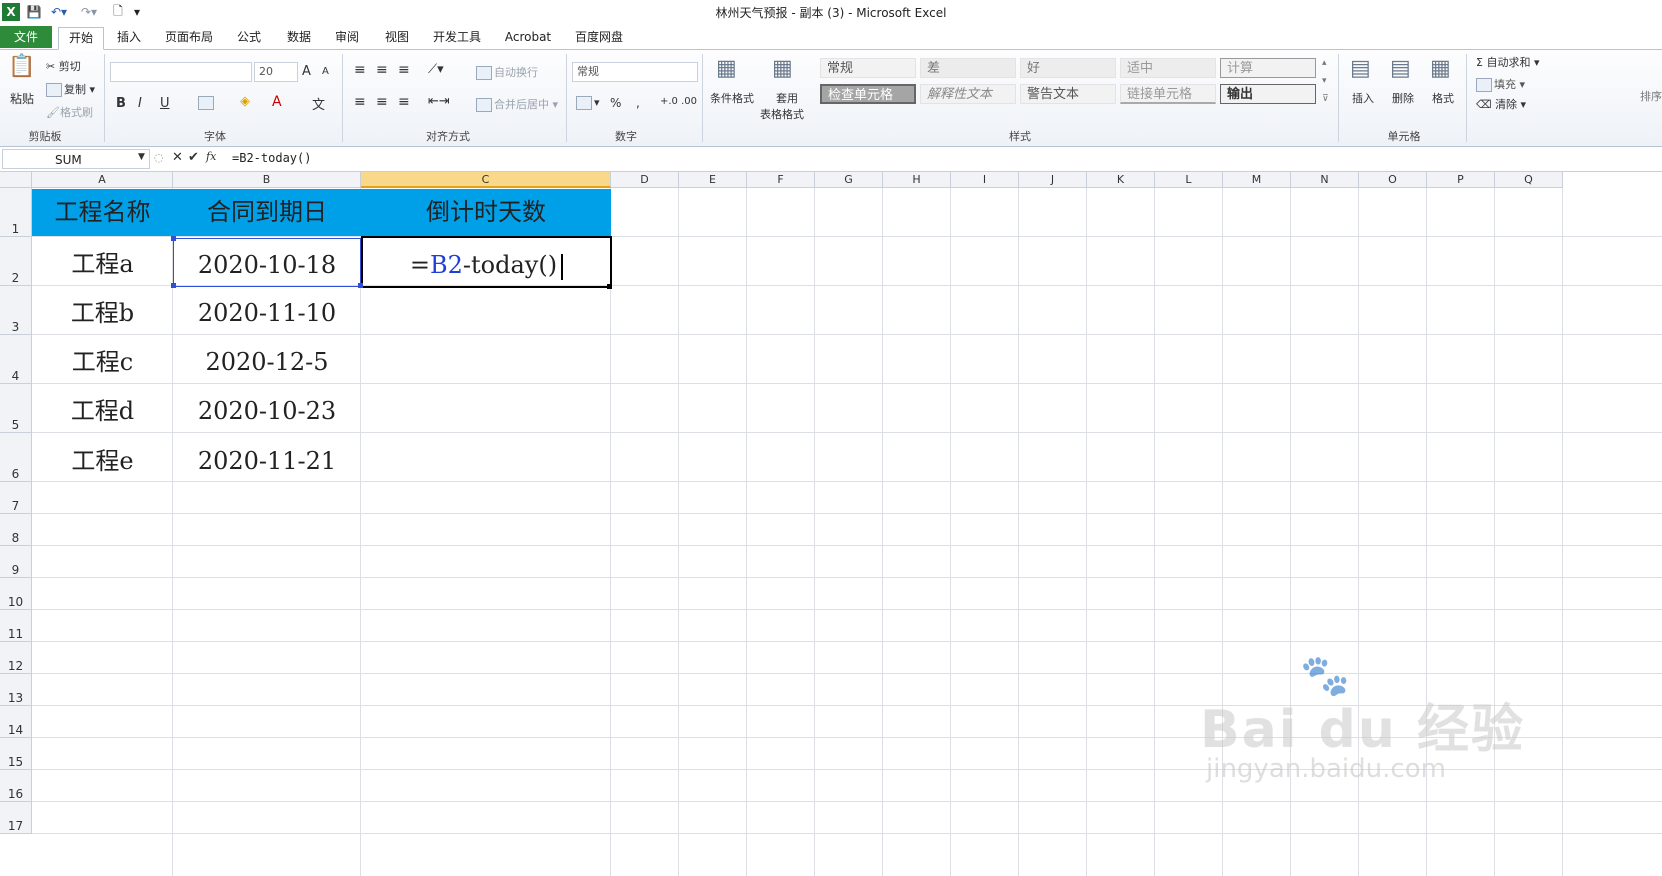 The image size is (1662, 876). Describe the element at coordinates (1501, 104) in the screenshot. I see `clear-button: ⌫ 清除 ▾` at that location.